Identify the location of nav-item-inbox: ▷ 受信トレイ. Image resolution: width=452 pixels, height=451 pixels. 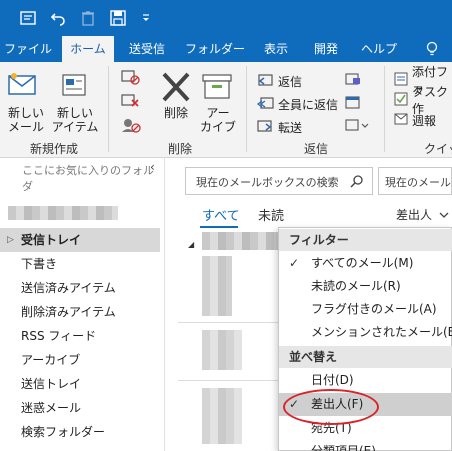
(80, 240).